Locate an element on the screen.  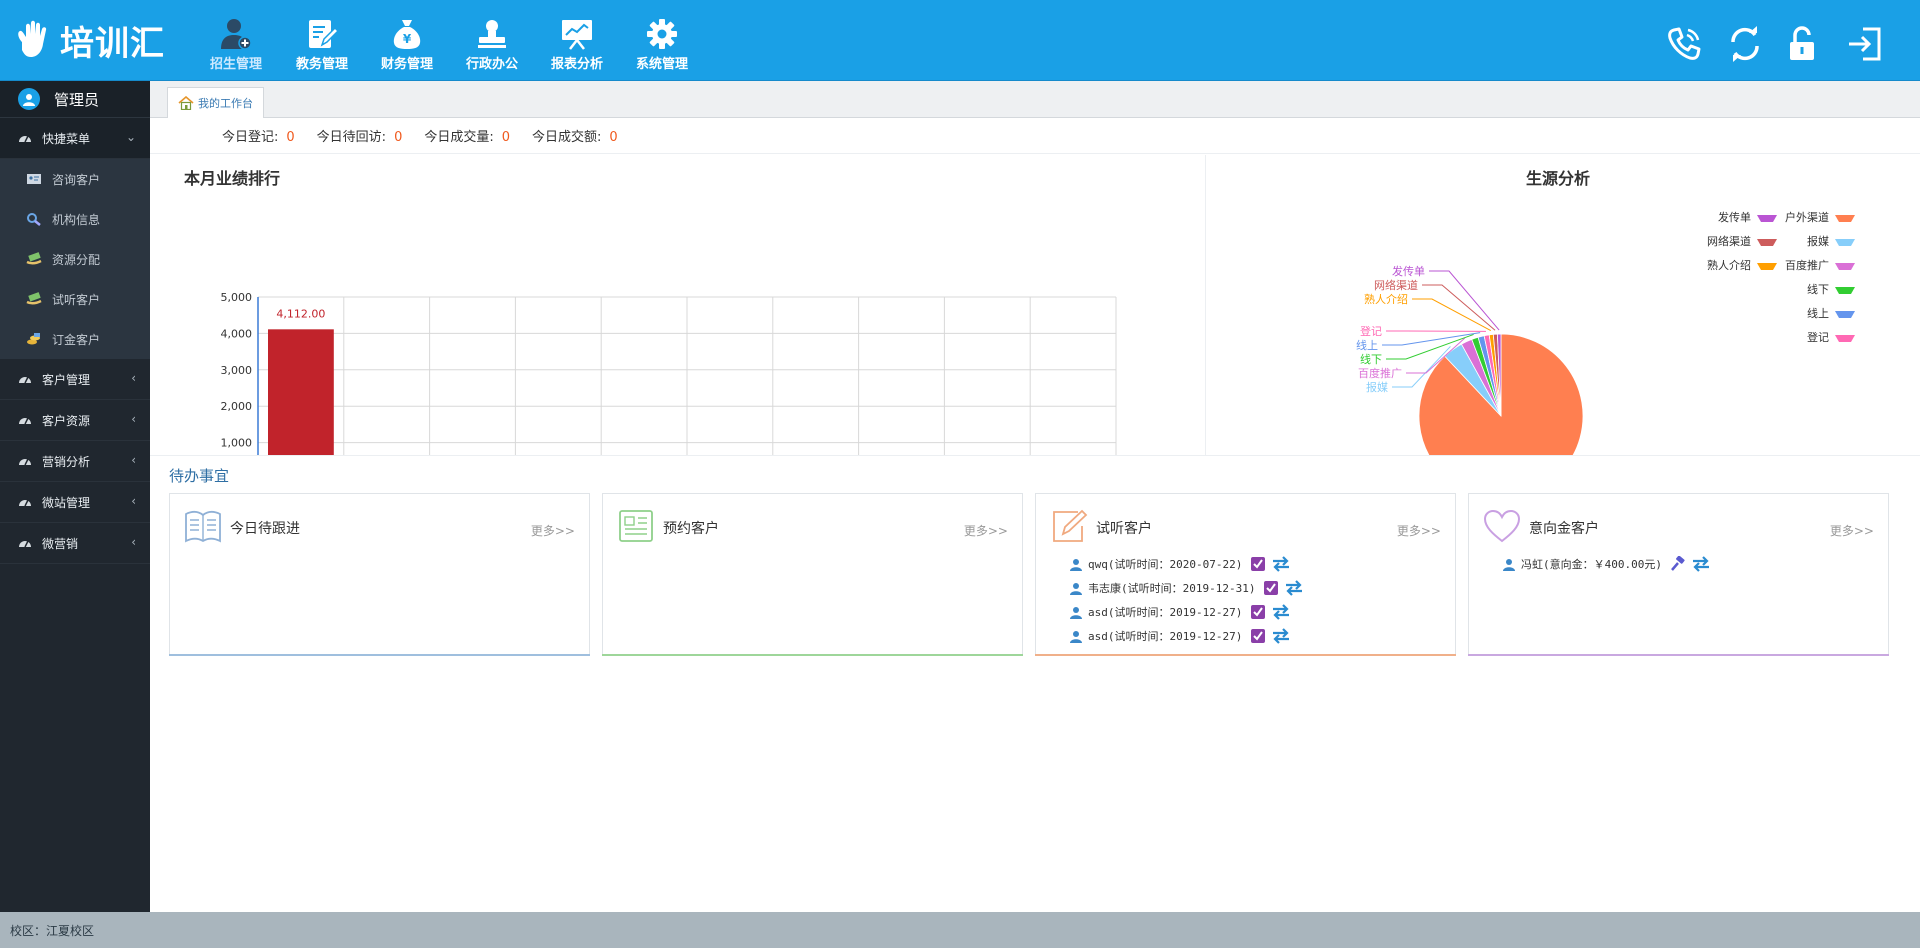
sidebar-item-label: 试听客户 is located at coordinates (76, 299).